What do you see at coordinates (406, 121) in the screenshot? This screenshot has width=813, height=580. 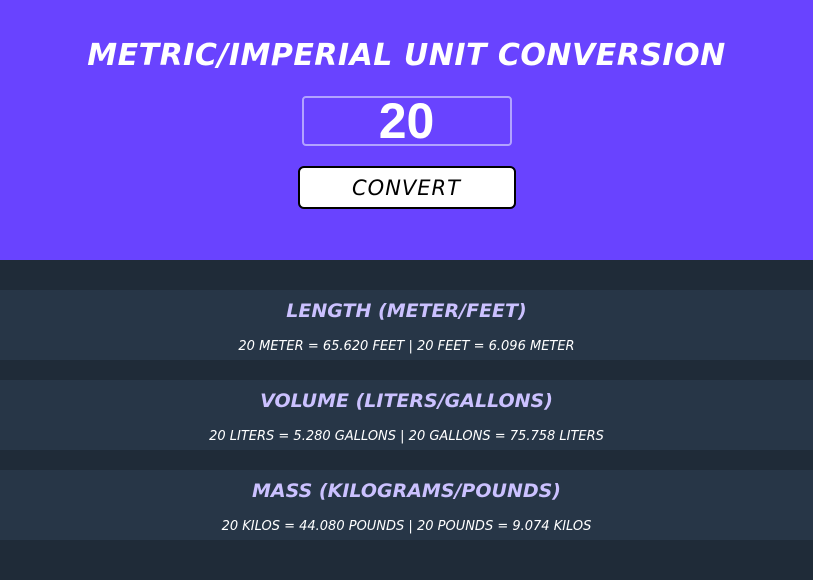 I see `value-input` at bounding box center [406, 121].